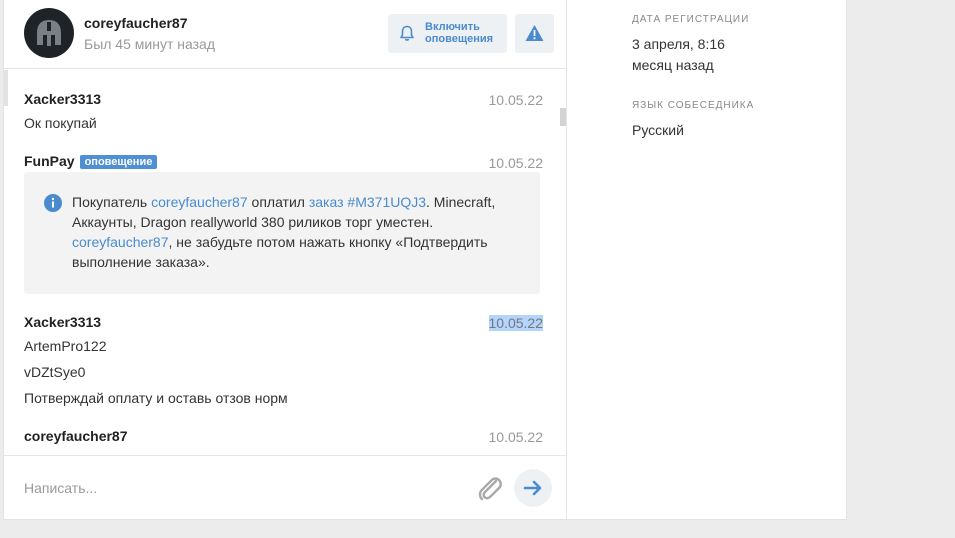 The height and width of the screenshot is (538, 955). I want to click on bell-icon, so click(407, 35).